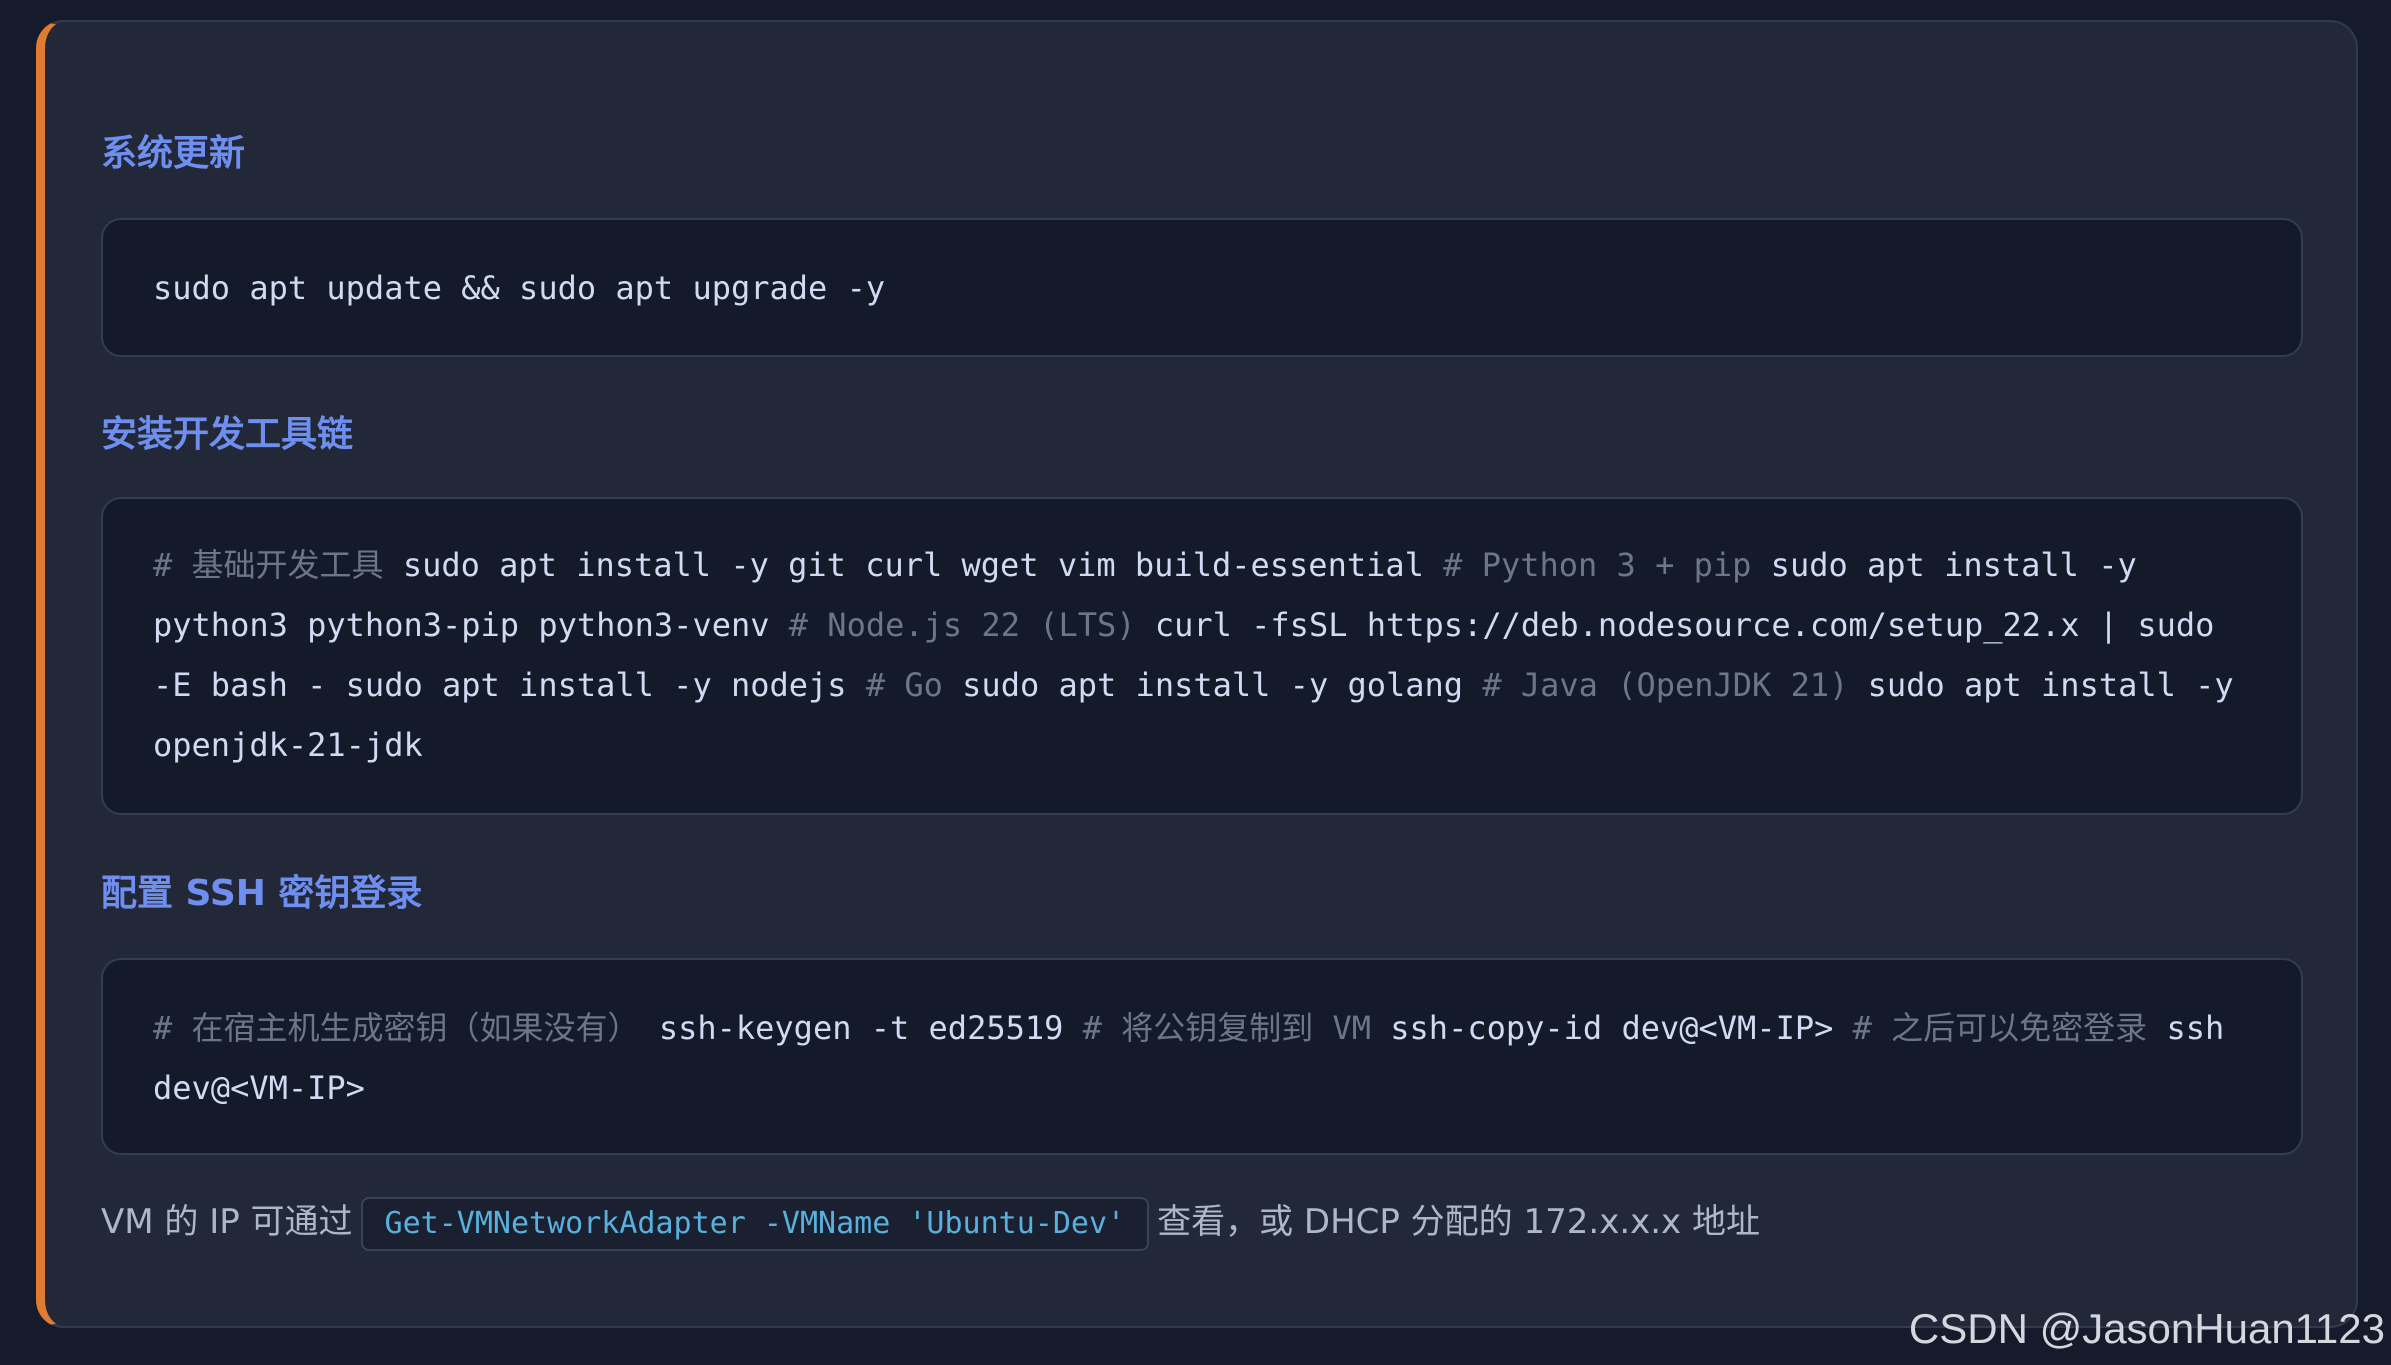 The image size is (2391, 1365). I want to click on code-comment: # 在宿主机生成密钥（如果没有）, so click(406, 1028).